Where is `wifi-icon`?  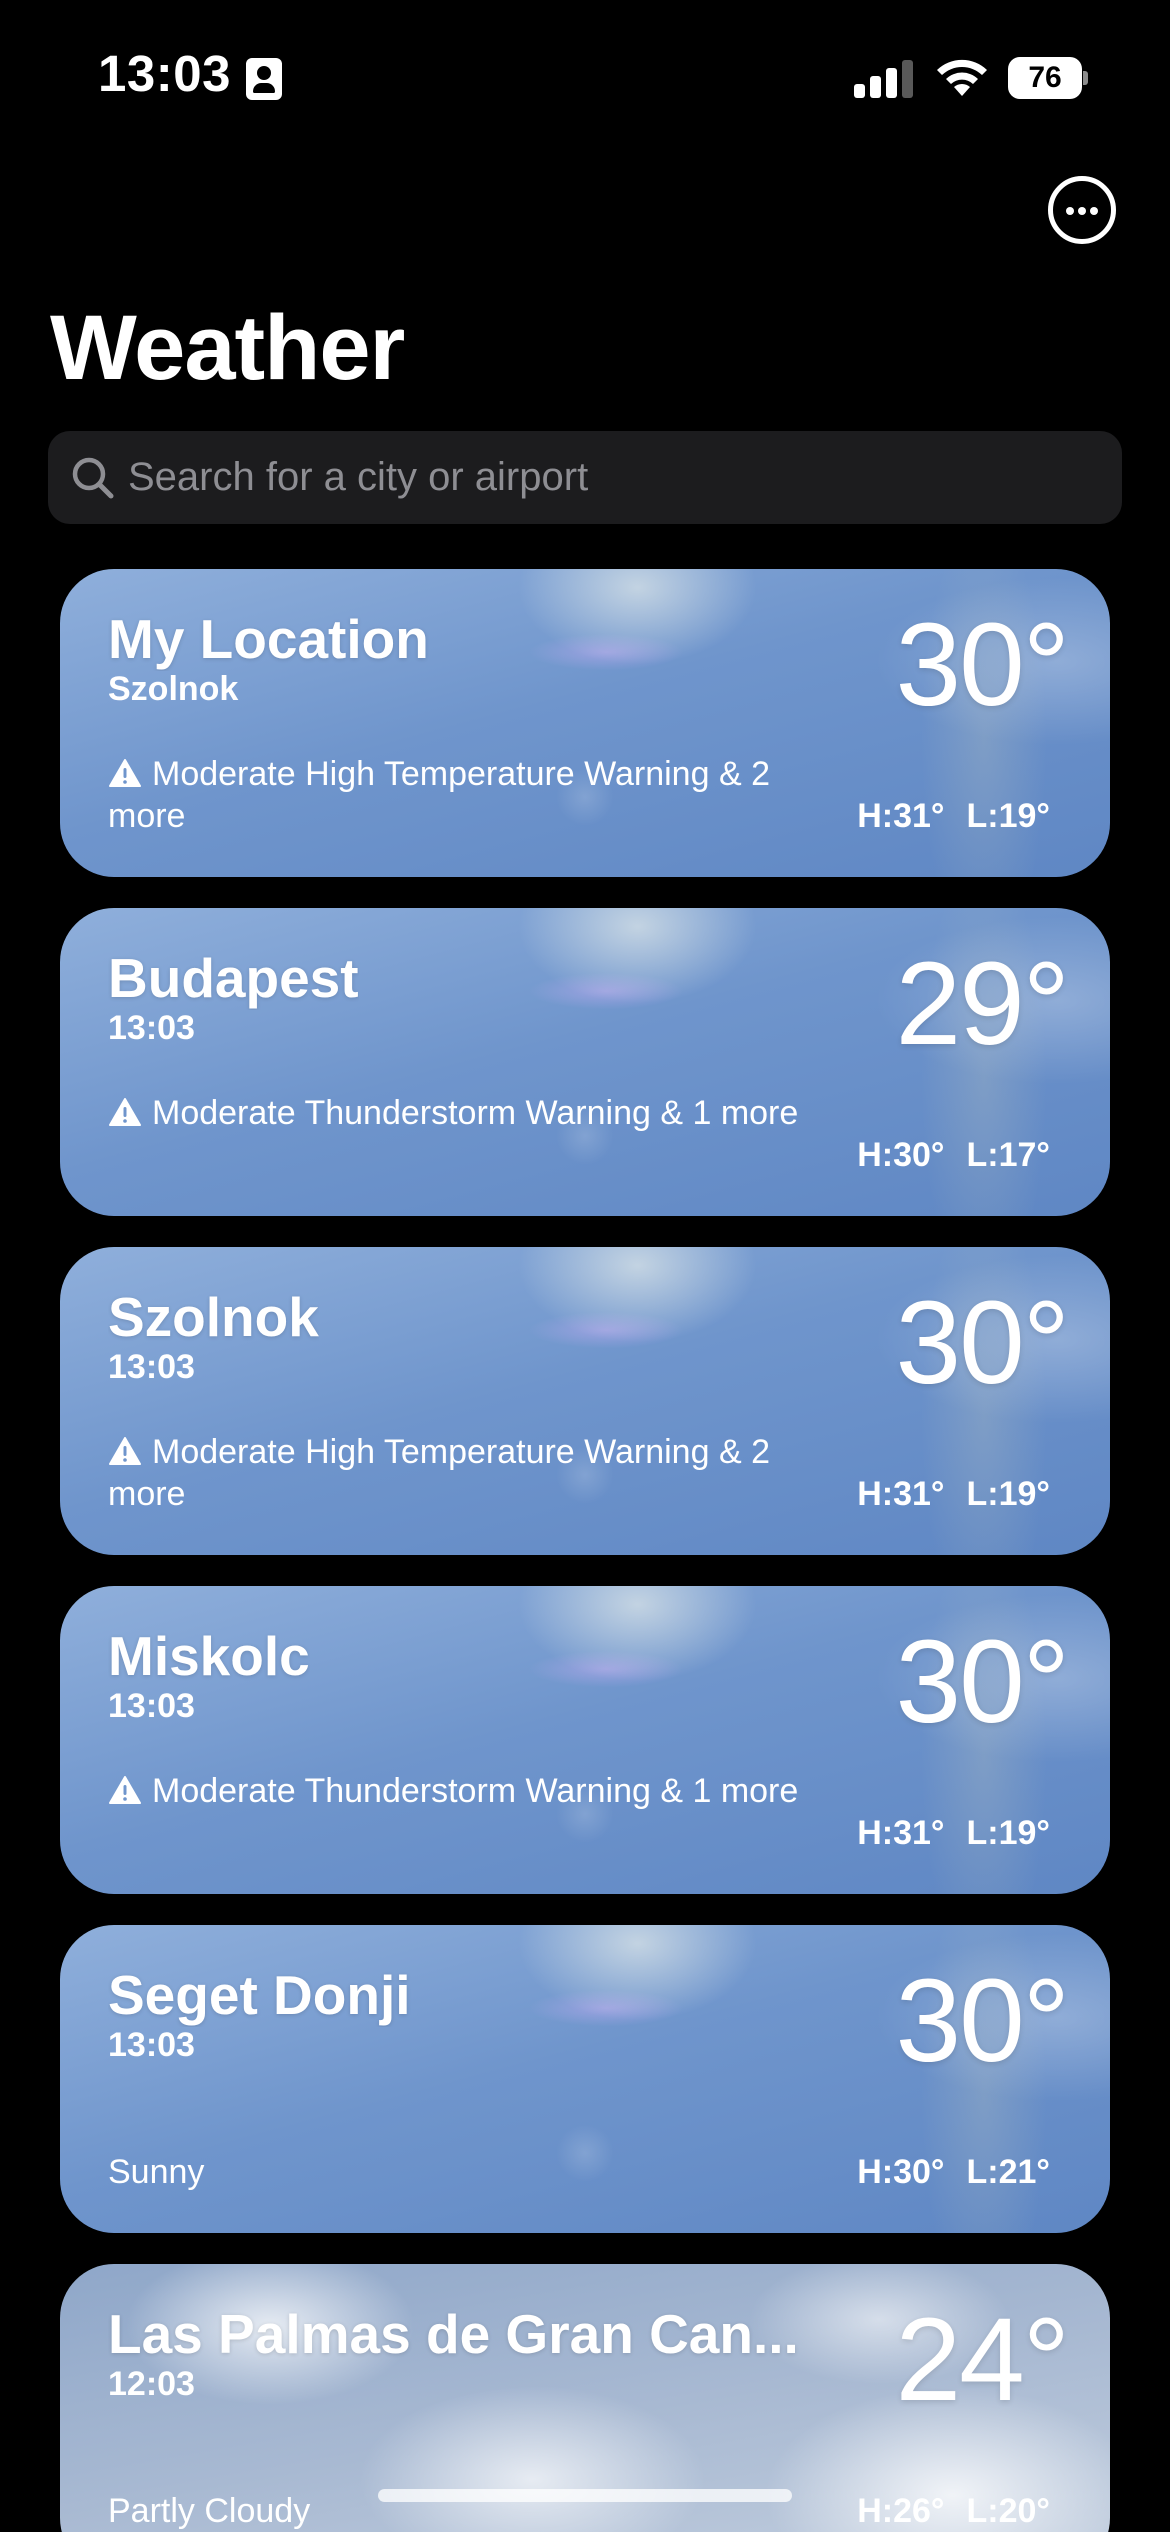 wifi-icon is located at coordinates (962, 77).